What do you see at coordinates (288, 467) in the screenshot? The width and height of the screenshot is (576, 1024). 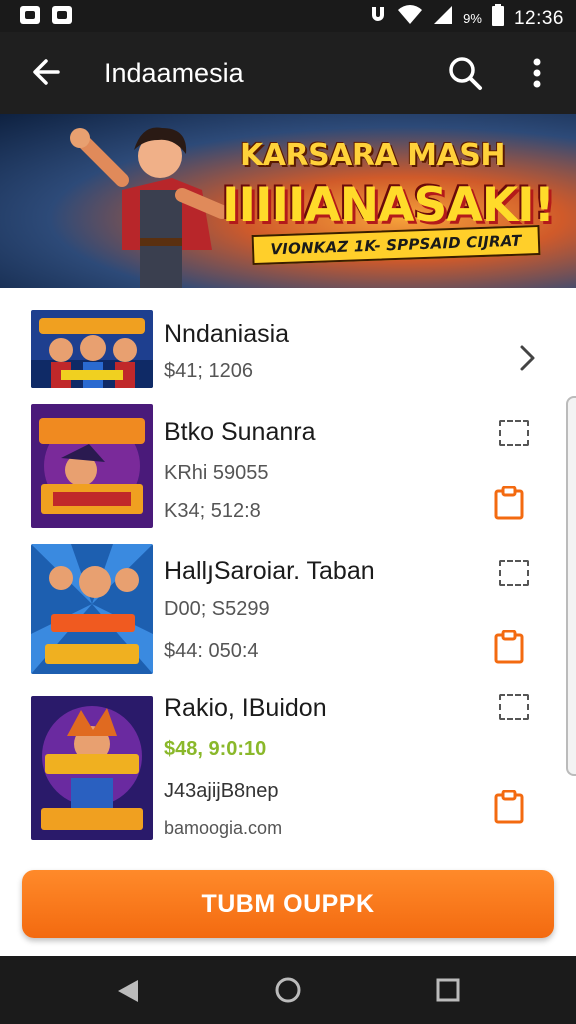 I see `list-item: Btko Sunanra KRhi 59055 K34; 512:8` at bounding box center [288, 467].